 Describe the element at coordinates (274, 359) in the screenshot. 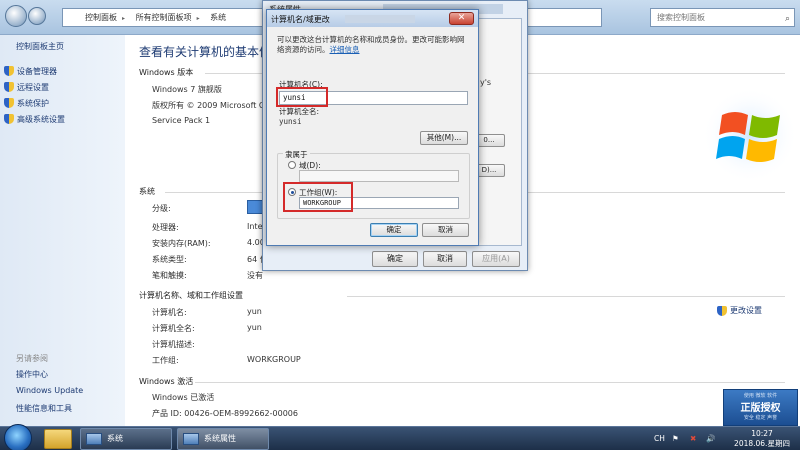

I see `workgroup-value: WORKGROUP` at that location.